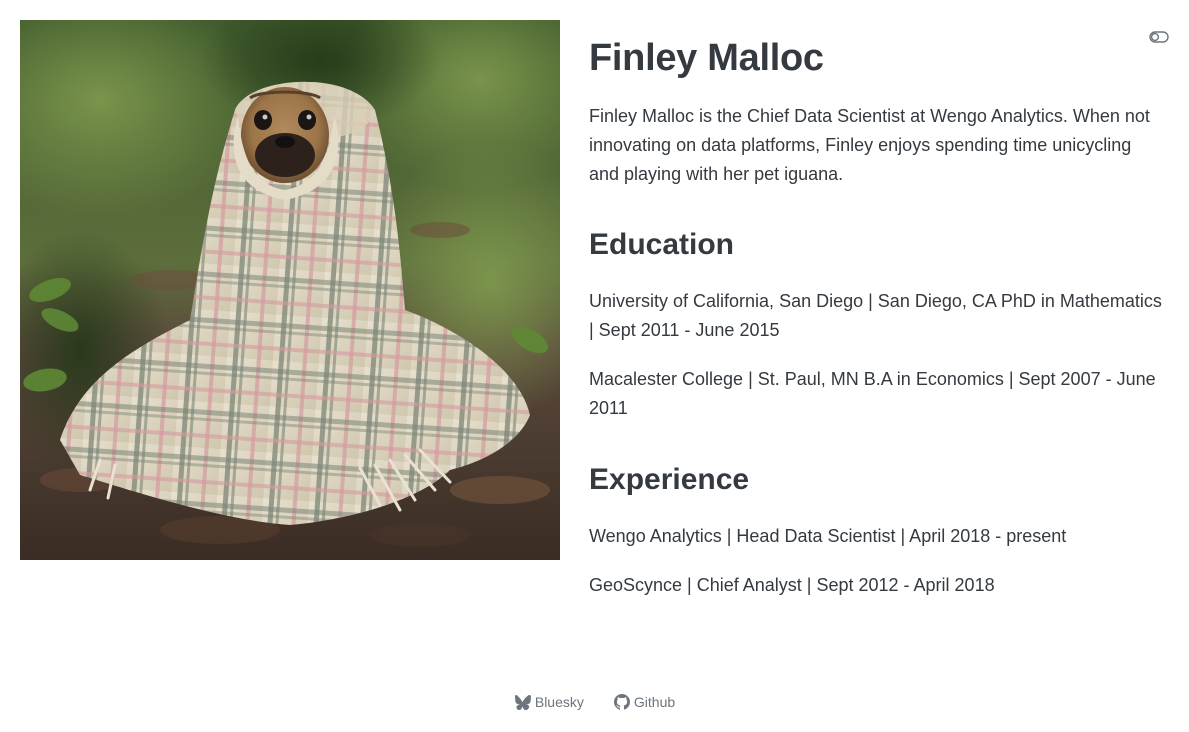 The image size is (1189, 732). What do you see at coordinates (522, 702) in the screenshot?
I see `bluesky-icon` at bounding box center [522, 702].